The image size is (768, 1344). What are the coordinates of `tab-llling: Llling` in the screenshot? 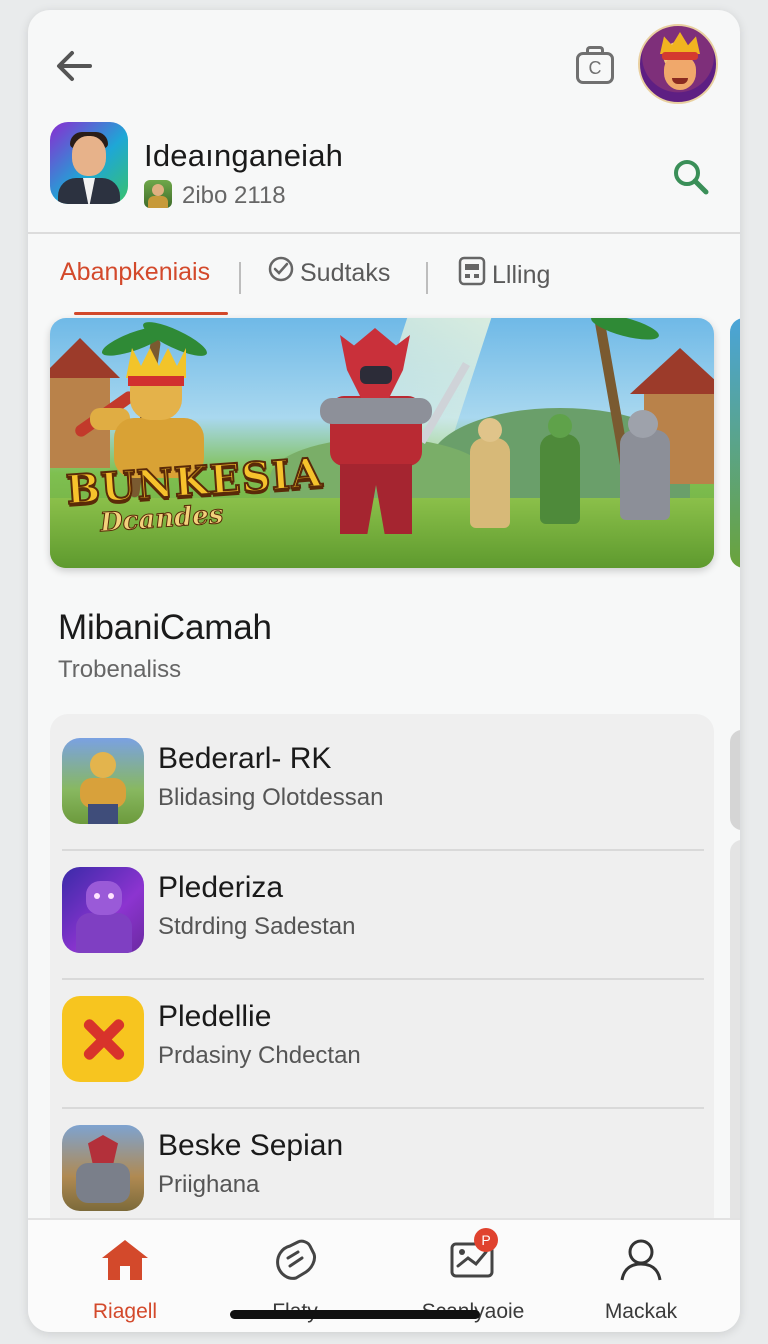 It's located at (504, 275).